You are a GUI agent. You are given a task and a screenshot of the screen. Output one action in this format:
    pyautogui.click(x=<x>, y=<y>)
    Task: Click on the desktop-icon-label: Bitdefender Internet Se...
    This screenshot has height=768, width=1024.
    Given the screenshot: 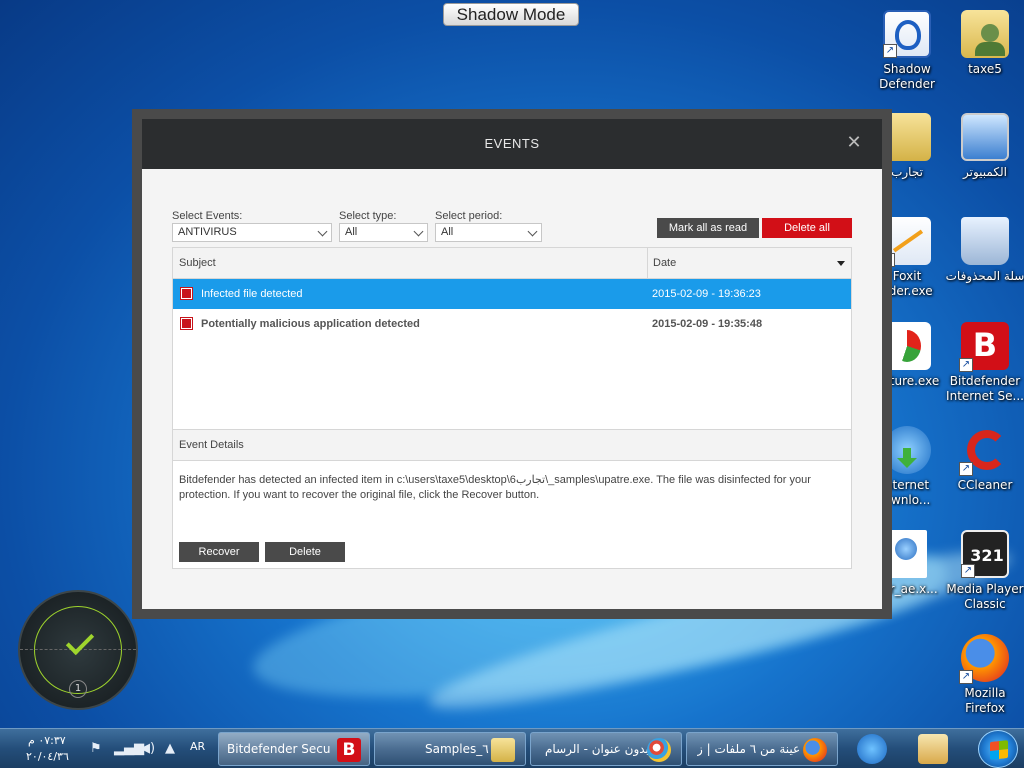 What is the action you would take?
    pyautogui.click(x=985, y=388)
    